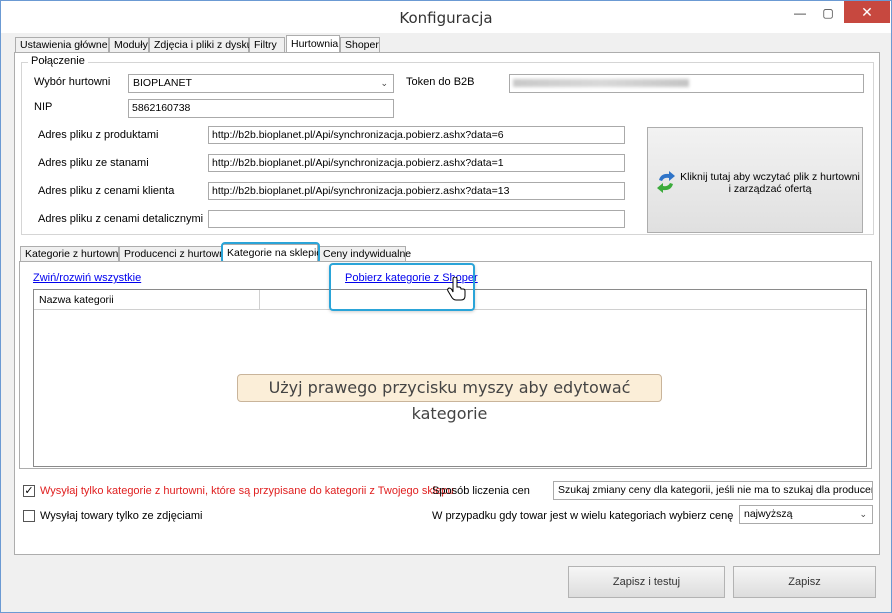 The width and height of the screenshot is (892, 613). I want to click on collapse-expand-all-link: Zwiń/rozwiń wszystkie, so click(87, 278).